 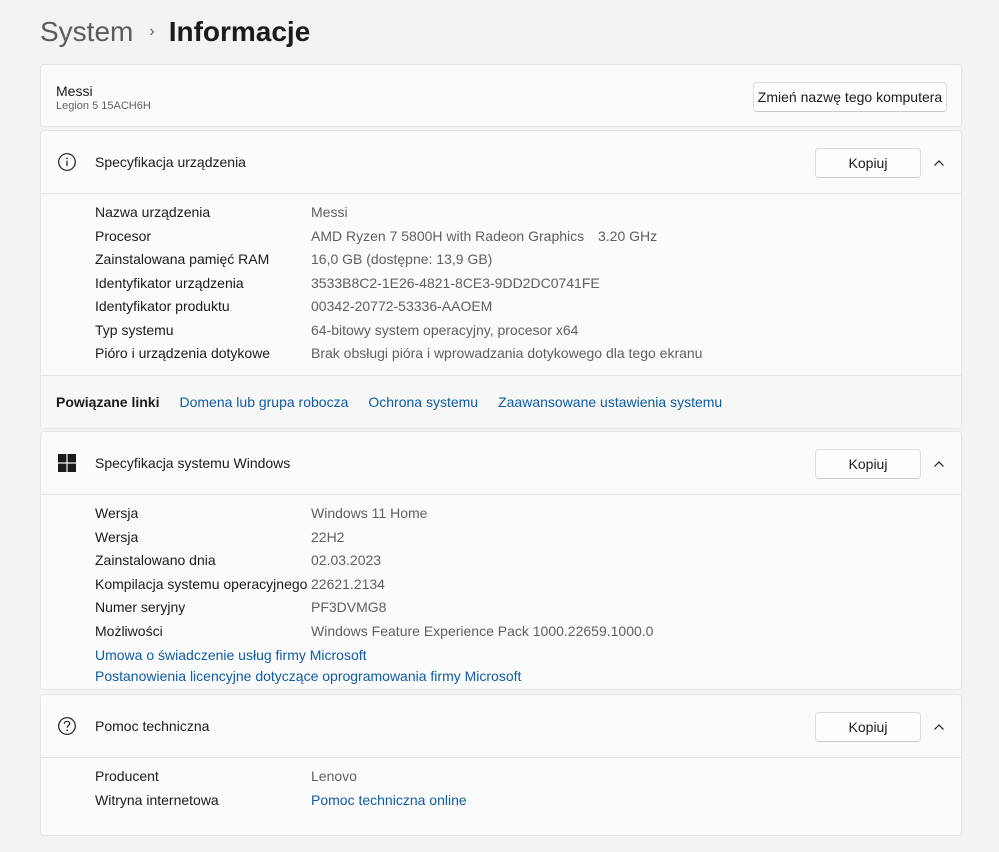 What do you see at coordinates (123, 235) in the screenshot?
I see `spec-label: Procesor` at bounding box center [123, 235].